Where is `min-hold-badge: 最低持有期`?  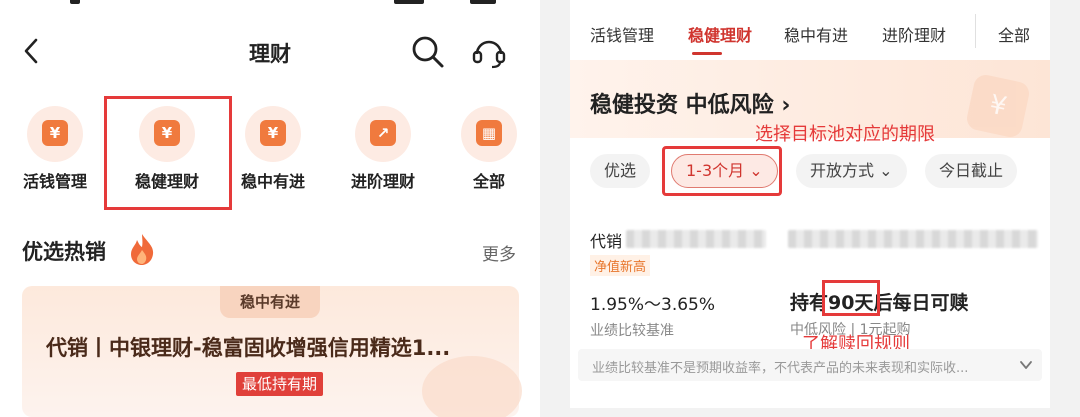 min-hold-badge: 最低持有期 is located at coordinates (280, 384).